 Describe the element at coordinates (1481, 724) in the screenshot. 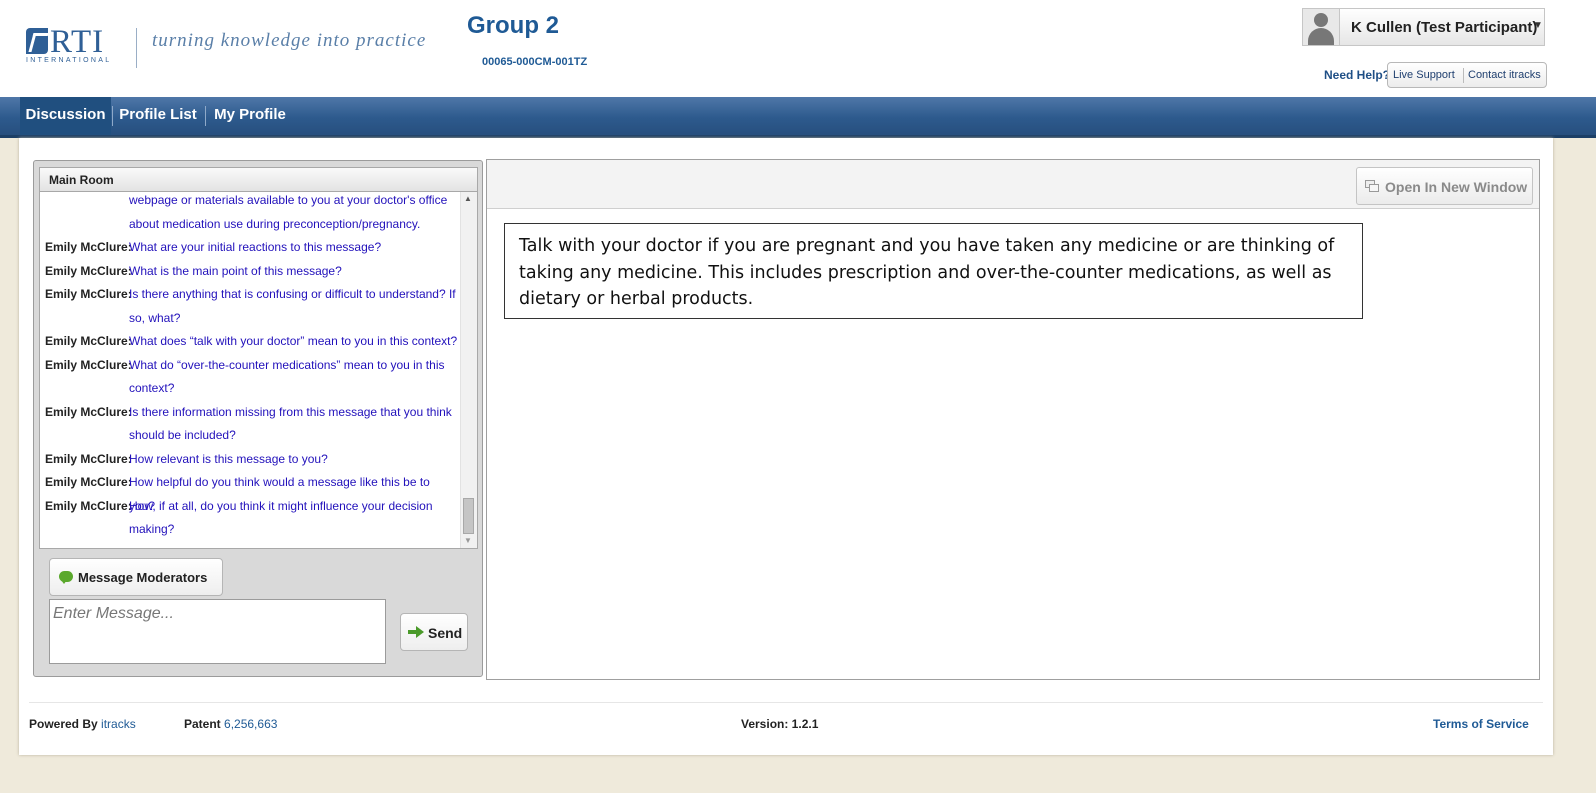

I see `terms-of-service-link: Terms of Service` at that location.